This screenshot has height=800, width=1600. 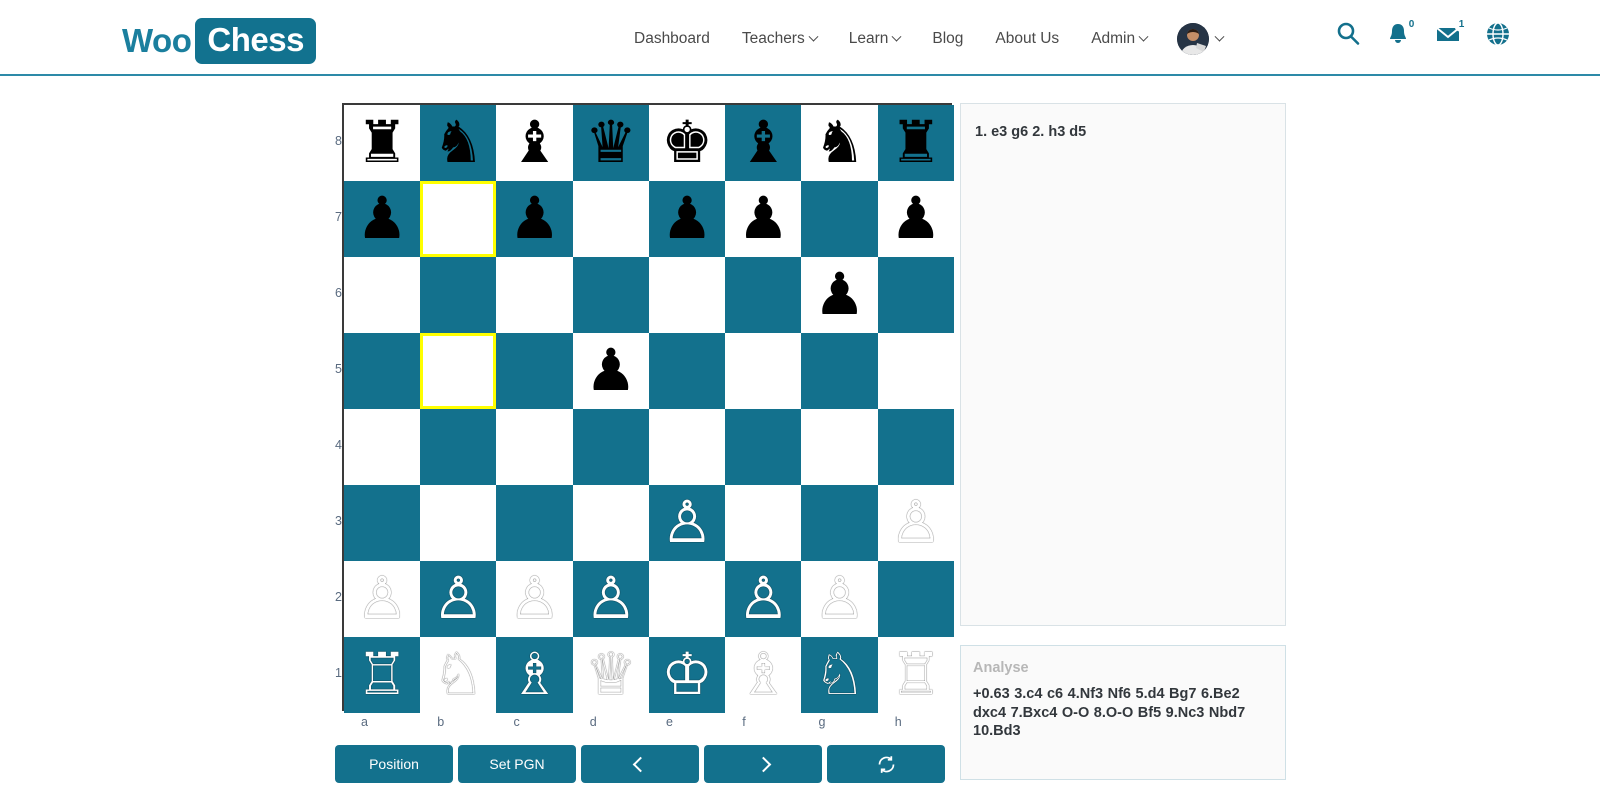 What do you see at coordinates (610, 599) in the screenshot?
I see `board-square-d2: ♙` at bounding box center [610, 599].